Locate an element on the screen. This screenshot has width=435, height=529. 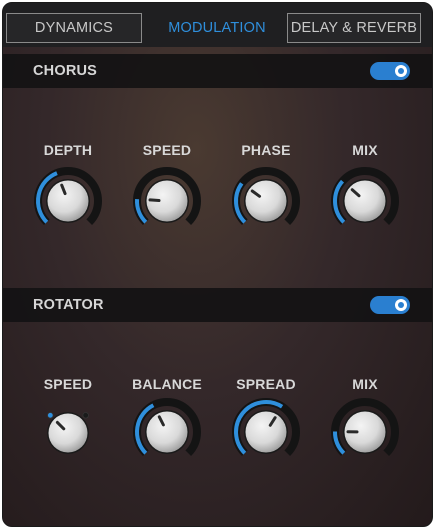
rotator-speed-switch is located at coordinates (68, 431).